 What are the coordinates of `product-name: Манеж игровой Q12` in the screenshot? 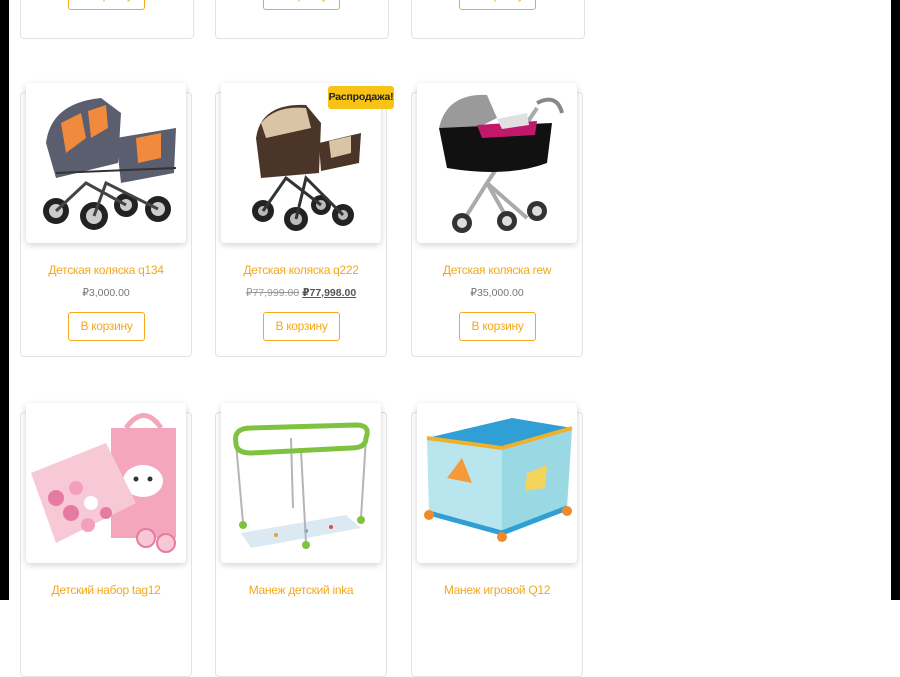 It's located at (497, 590).